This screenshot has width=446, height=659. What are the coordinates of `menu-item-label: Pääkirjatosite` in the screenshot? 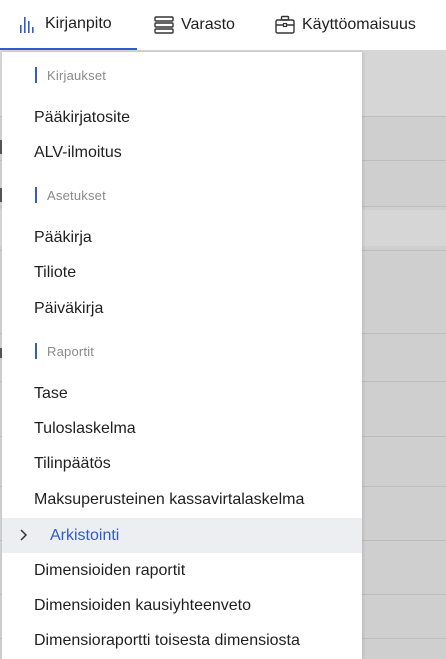 It's located at (82, 117).